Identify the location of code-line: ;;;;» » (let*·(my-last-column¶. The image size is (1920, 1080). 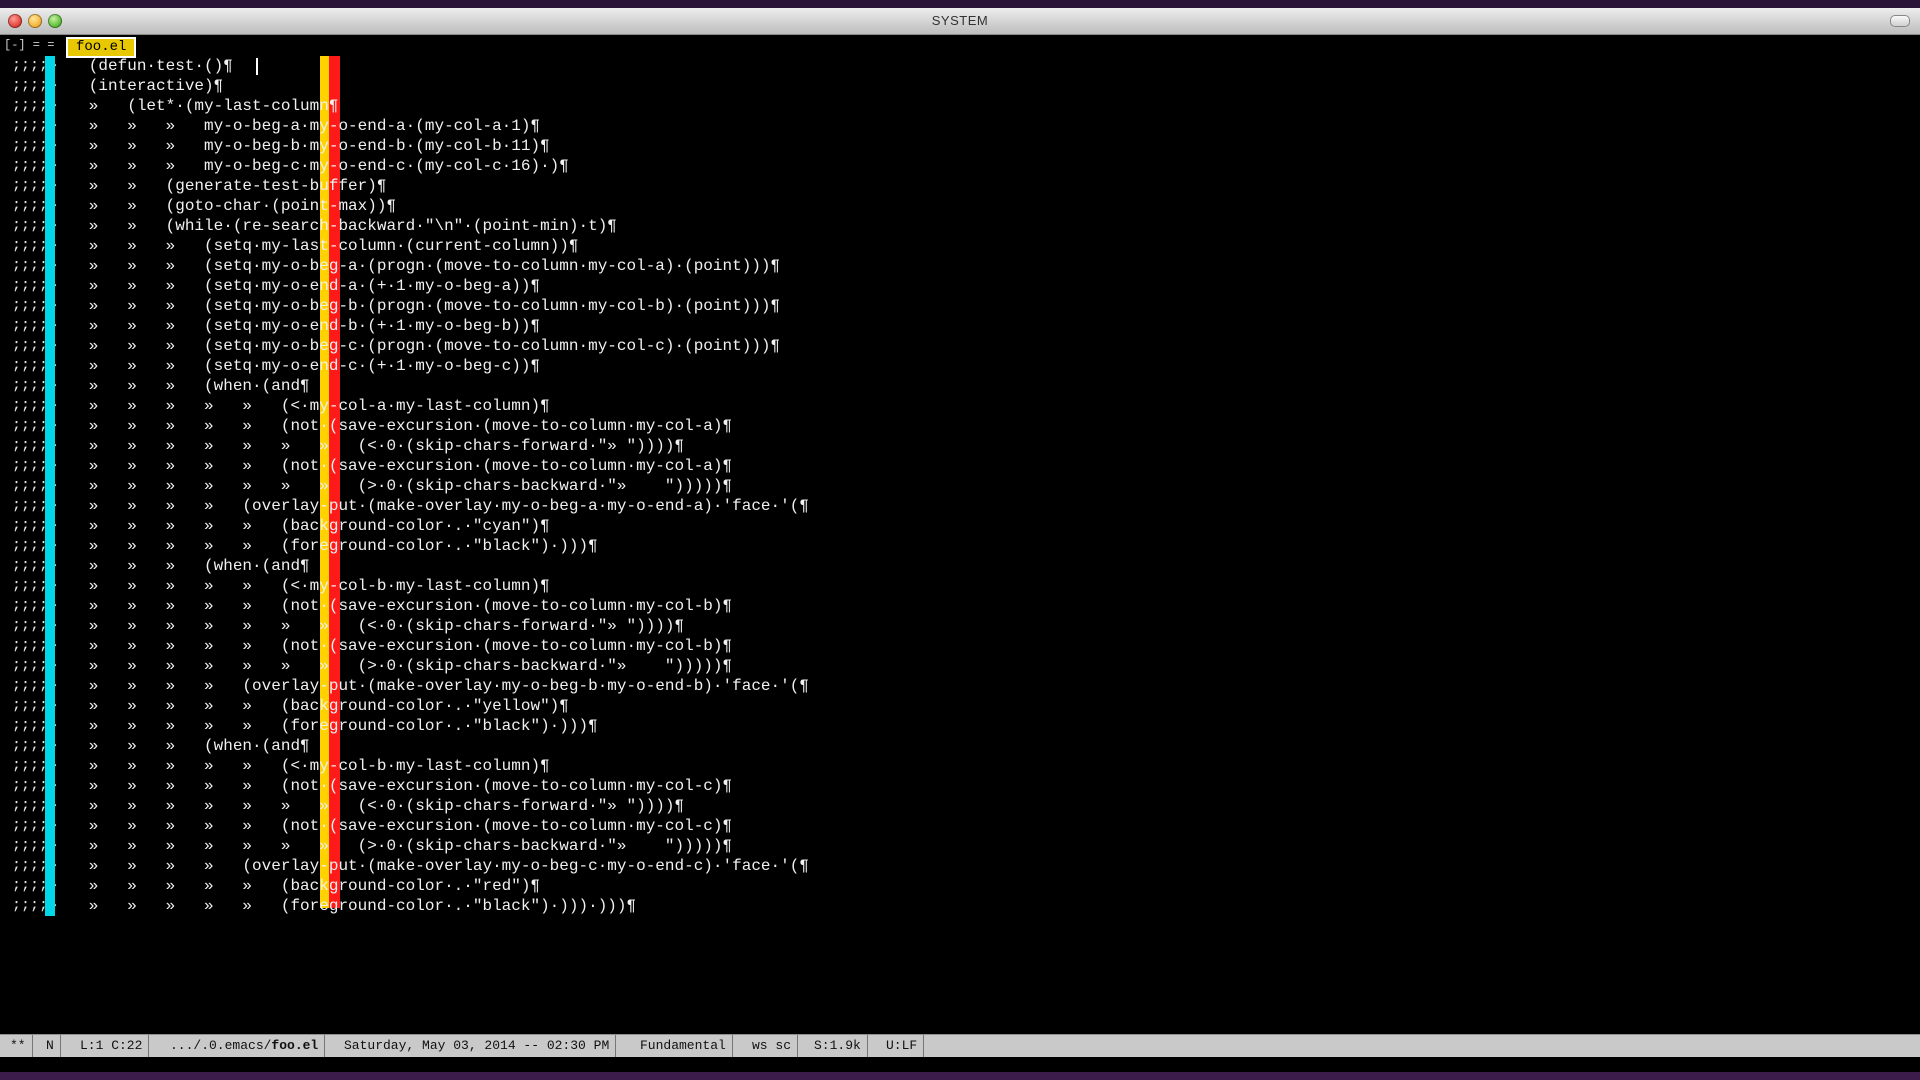
(960, 106).